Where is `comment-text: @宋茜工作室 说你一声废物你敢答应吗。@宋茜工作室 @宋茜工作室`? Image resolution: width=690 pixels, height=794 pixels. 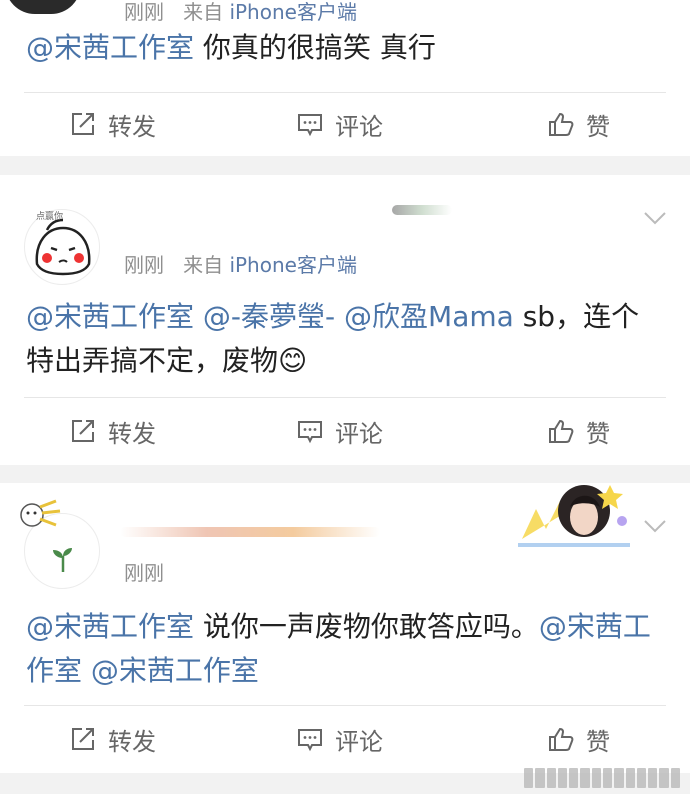 comment-text: @宋茜工作室 说你一声废物你敢答应吗。@宋茜工作室 @宋茜工作室 is located at coordinates (345, 649).